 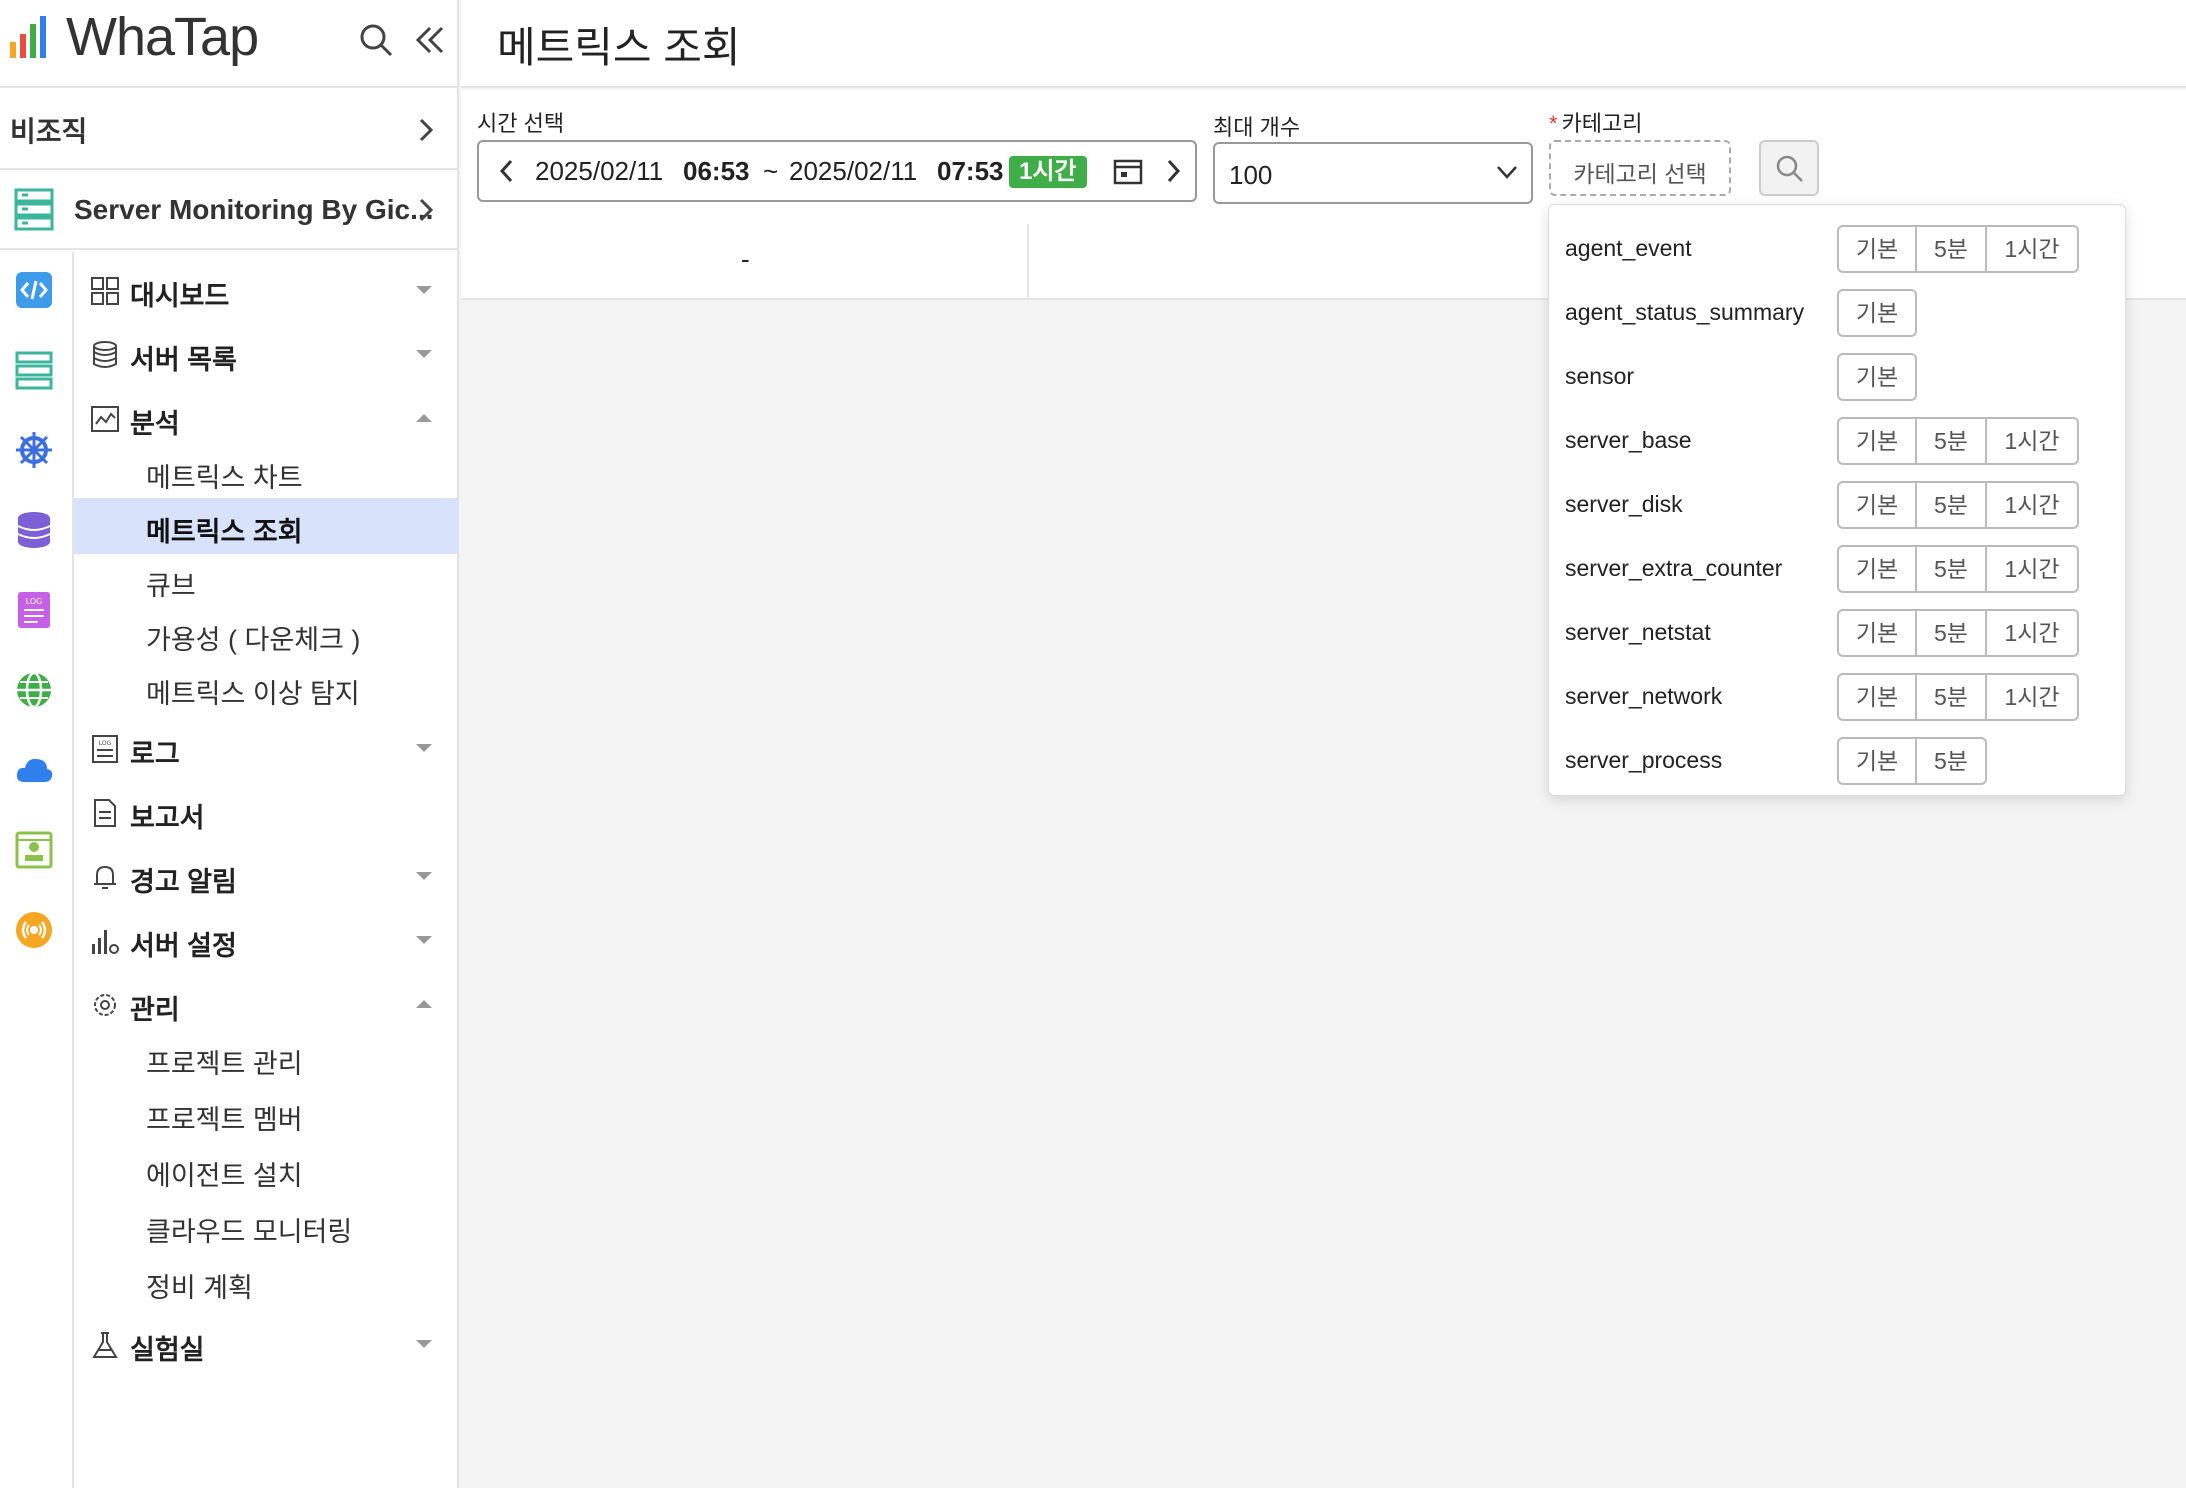 I want to click on organization-label: 비조직, so click(x=49, y=131).